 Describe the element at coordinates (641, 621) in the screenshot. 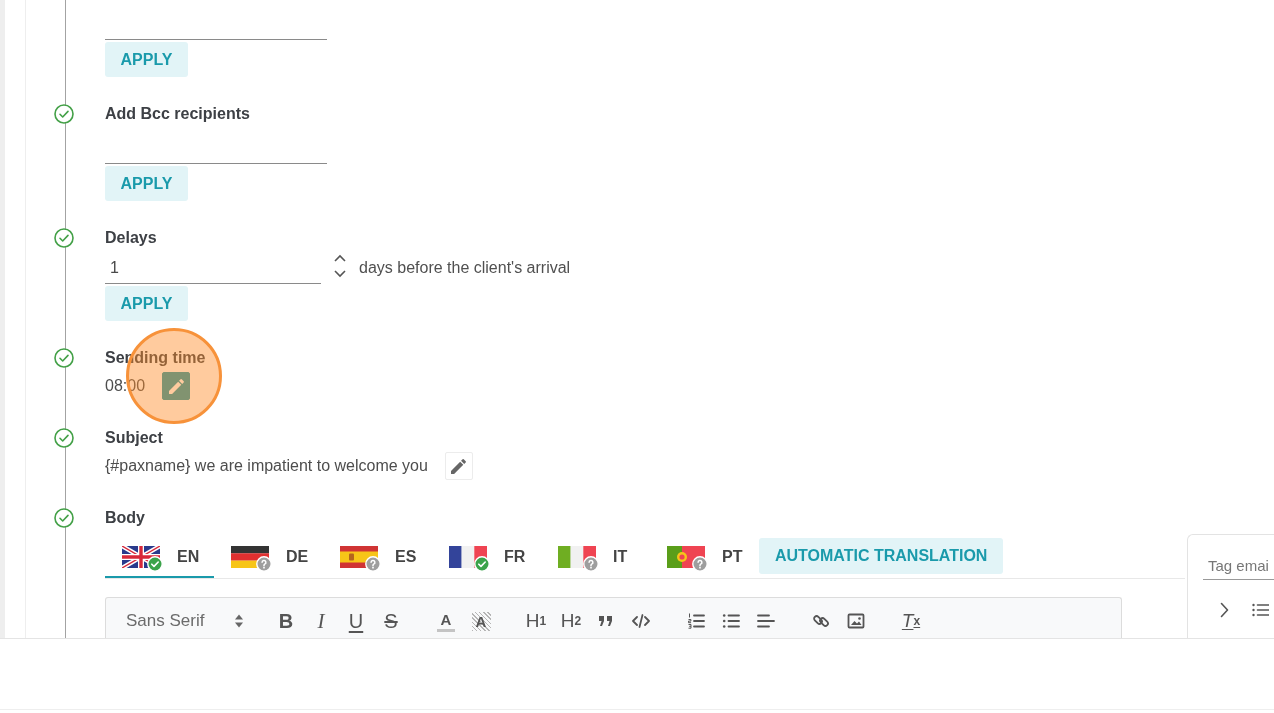

I see `code-icon` at that location.